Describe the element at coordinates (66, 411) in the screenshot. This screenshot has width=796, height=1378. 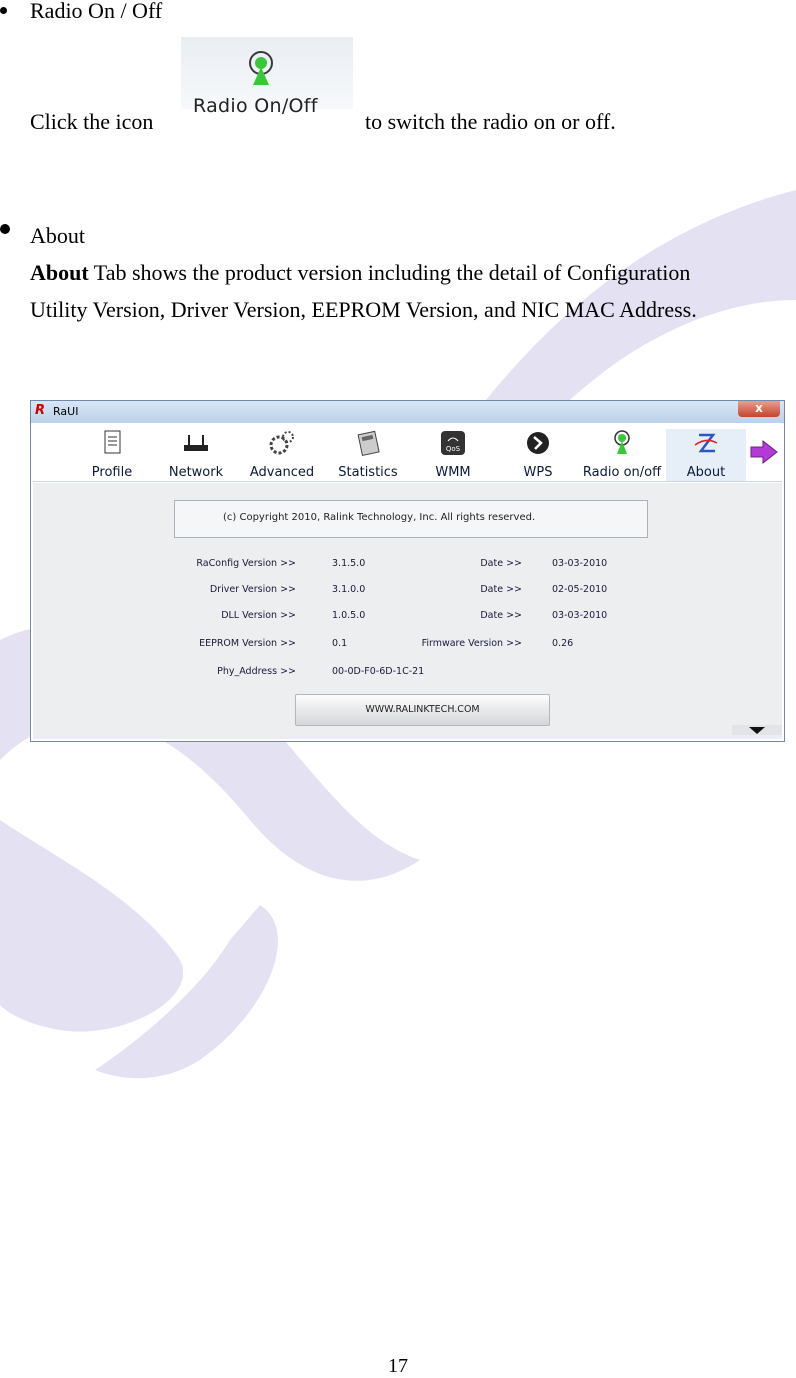
I see `window-title: RaUI` at that location.